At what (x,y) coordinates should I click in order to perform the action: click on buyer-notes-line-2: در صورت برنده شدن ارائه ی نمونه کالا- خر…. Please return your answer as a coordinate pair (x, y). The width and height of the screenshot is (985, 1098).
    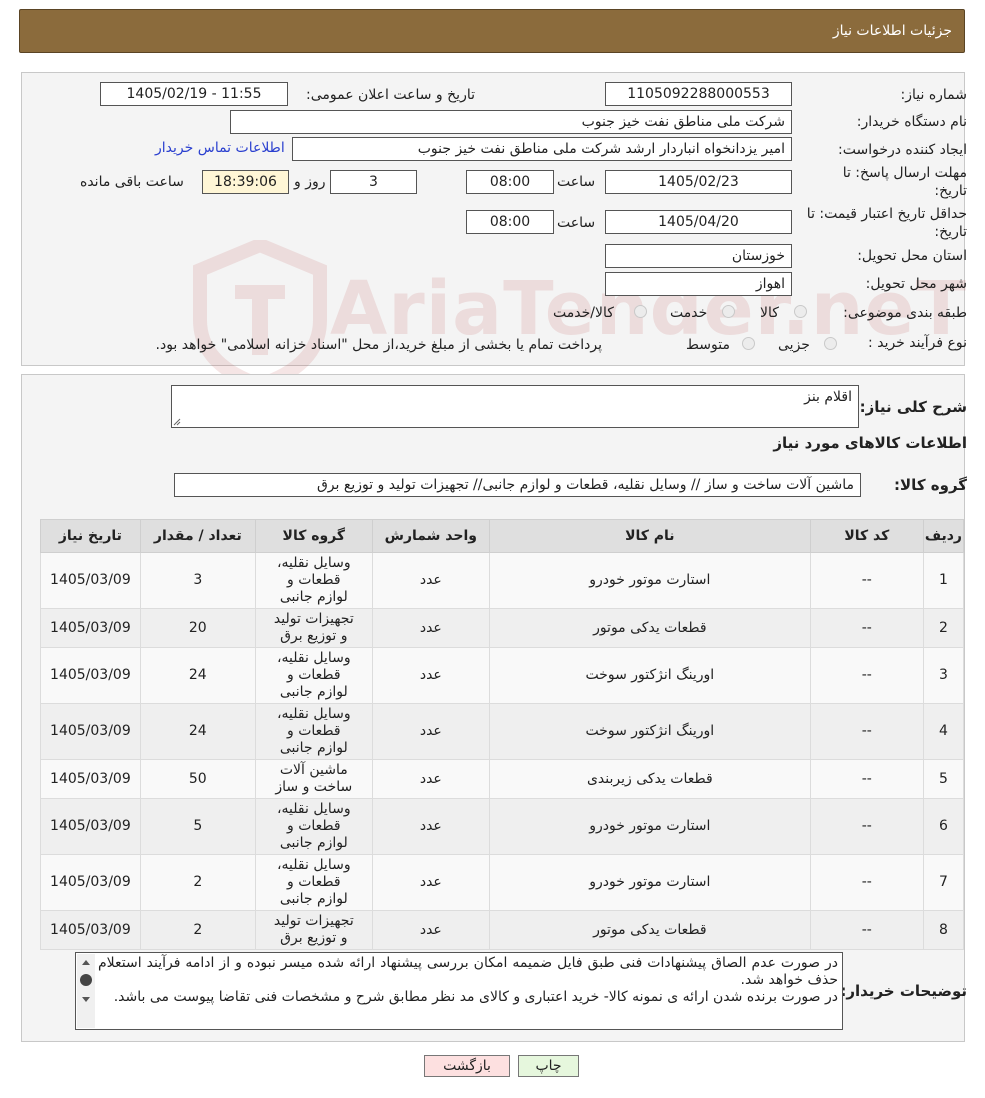
    Looking at the image, I should click on (475, 997).